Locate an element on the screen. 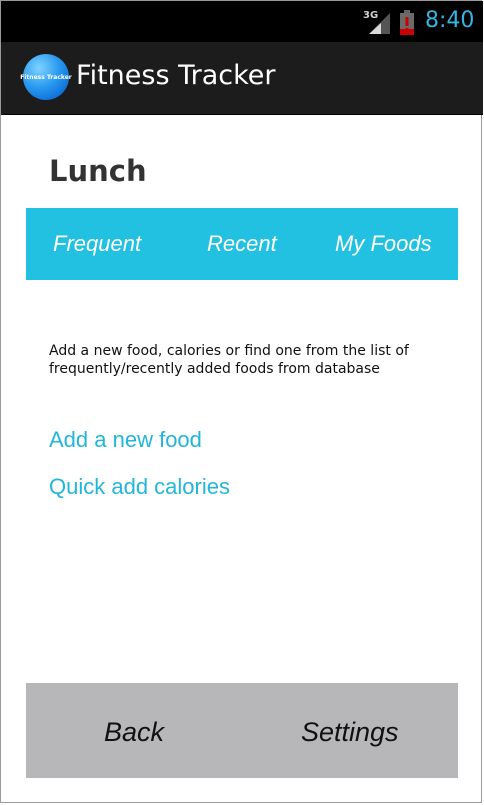  status-bar: 3G 8:40 is located at coordinates (242, 21).